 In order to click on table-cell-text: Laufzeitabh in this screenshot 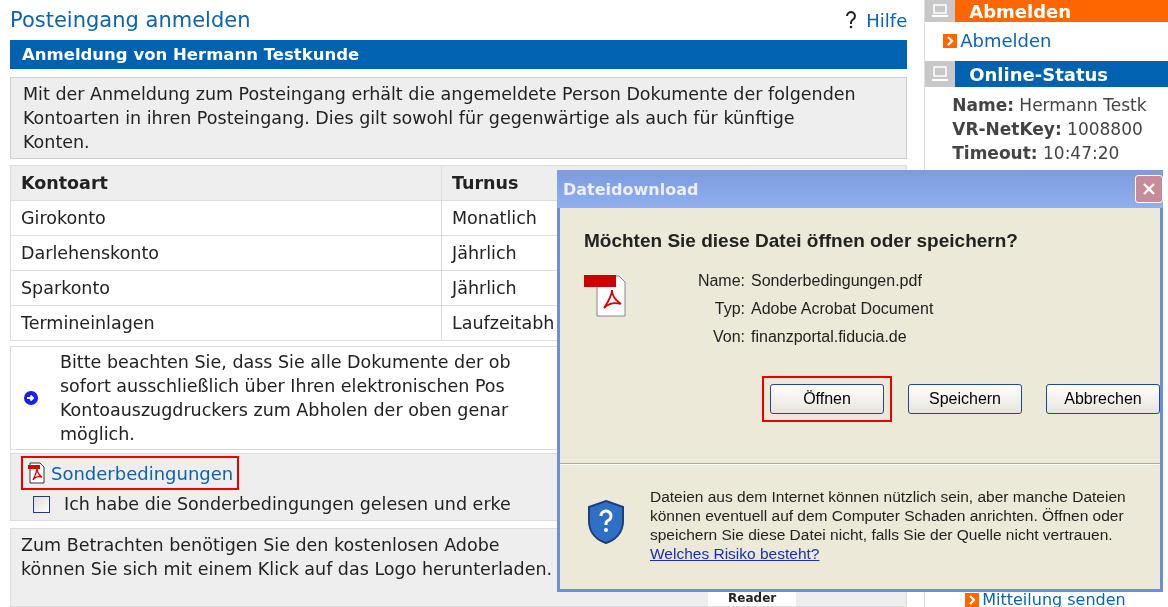, I will do `click(503, 323)`.